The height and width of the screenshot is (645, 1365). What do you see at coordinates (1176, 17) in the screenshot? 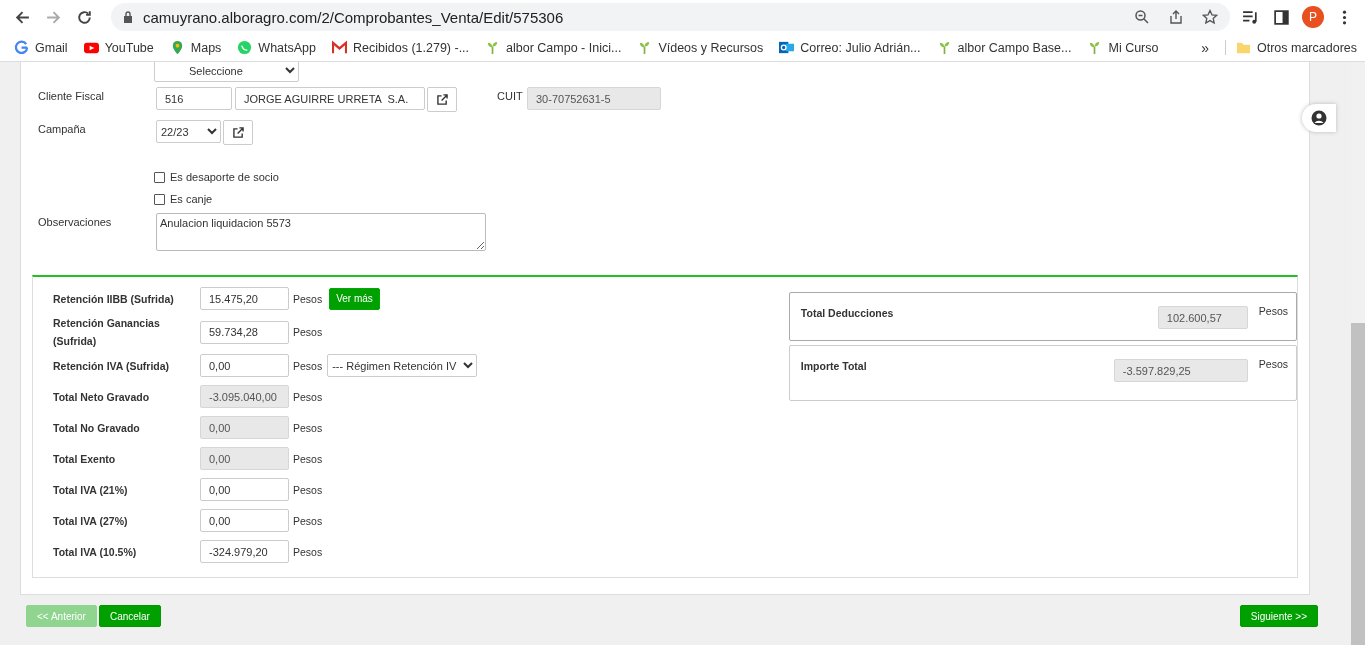
I see `share-icon` at bounding box center [1176, 17].